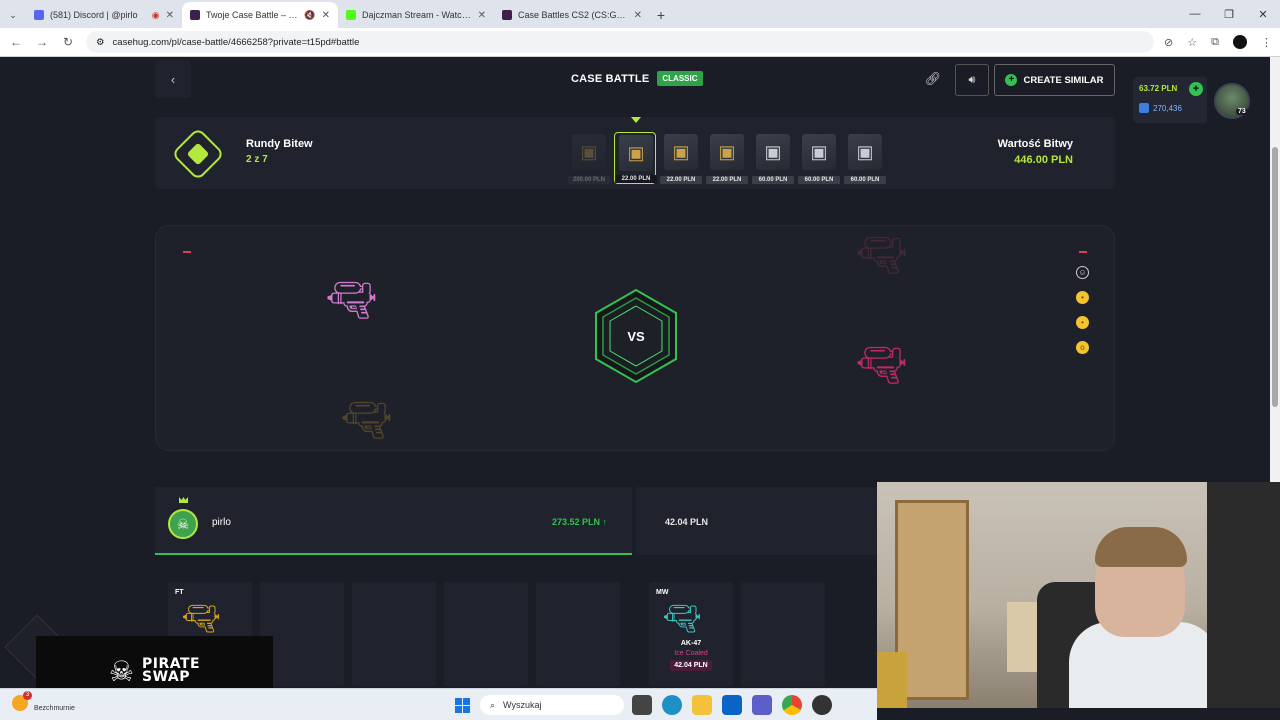 The image size is (1280, 720). I want to click on add-funds-button: +, so click(1196, 89).